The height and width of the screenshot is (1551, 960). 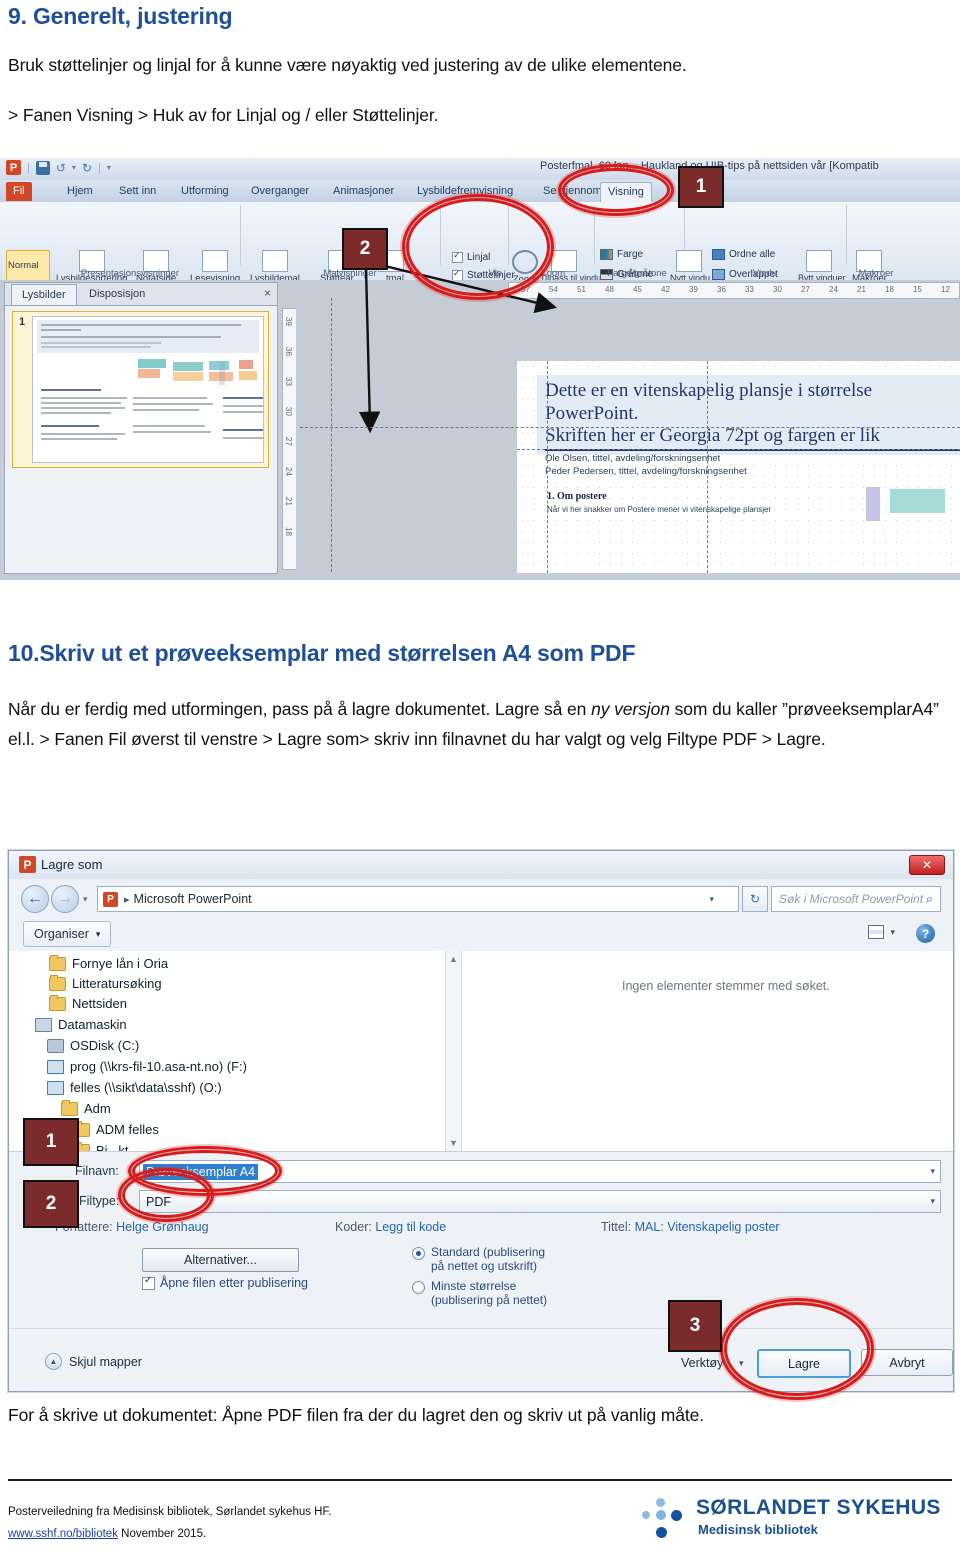 I want to click on ruler-tick: 27, so click(x=805, y=289).